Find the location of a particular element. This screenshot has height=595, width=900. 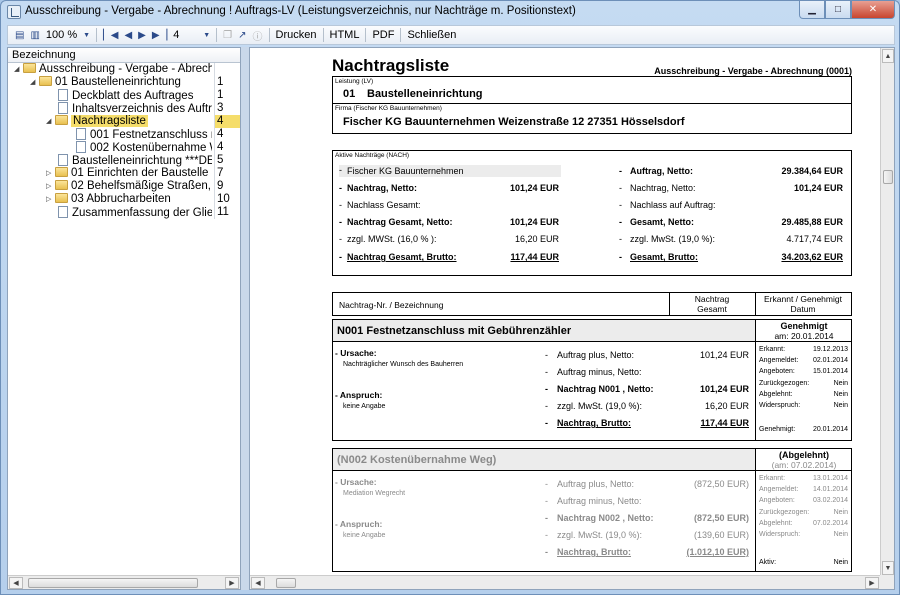

tree-item-nachtragsliste: ◢ Nachtragsliste 4 is located at coordinates (124, 121).